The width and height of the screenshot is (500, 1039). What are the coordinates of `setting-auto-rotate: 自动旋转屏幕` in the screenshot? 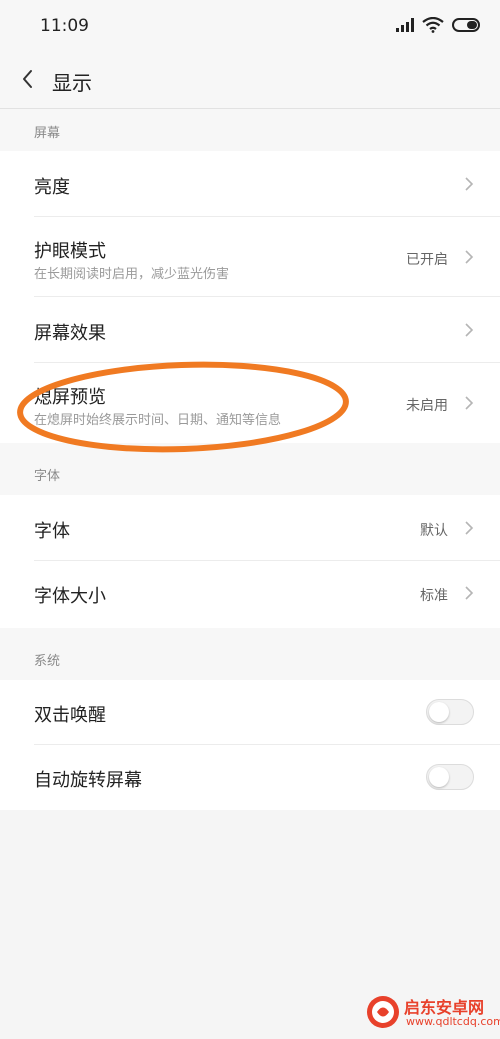 It's located at (250, 777).